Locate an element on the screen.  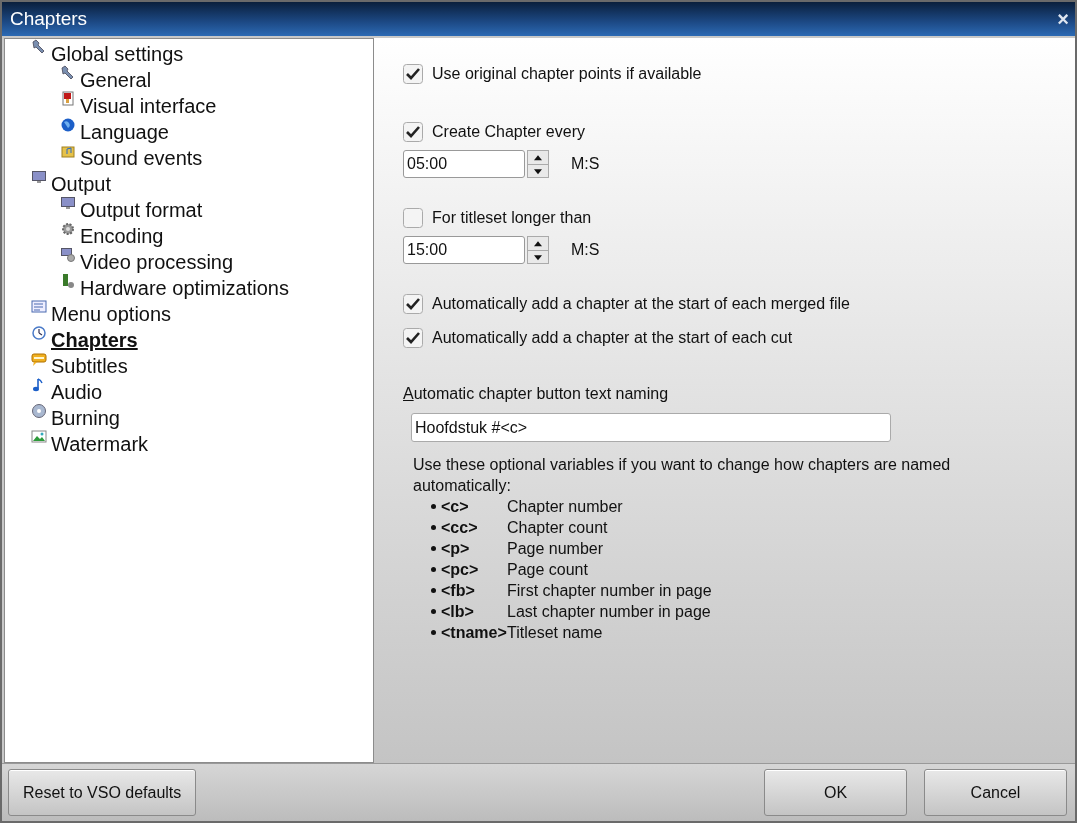
sidebar-item: Hardware optimizations is located at coordinates (184, 288).